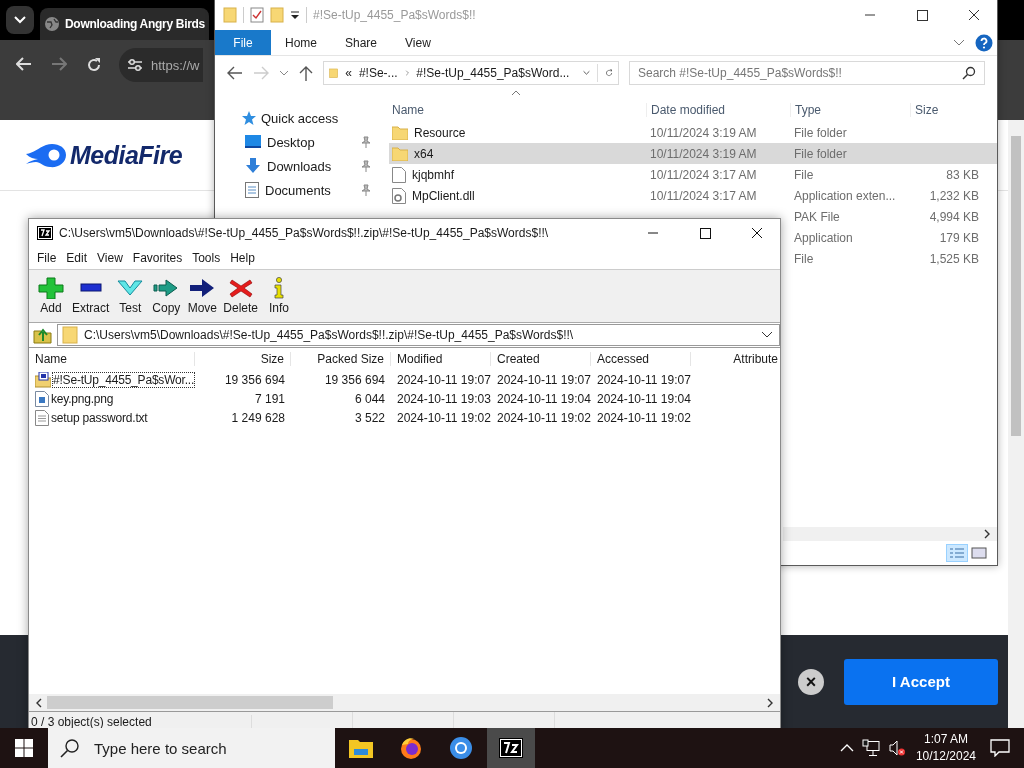 The height and width of the screenshot is (768, 1024). Describe the element at coordinates (850, 110) in the screenshot. I see `column-header: Type` at that location.